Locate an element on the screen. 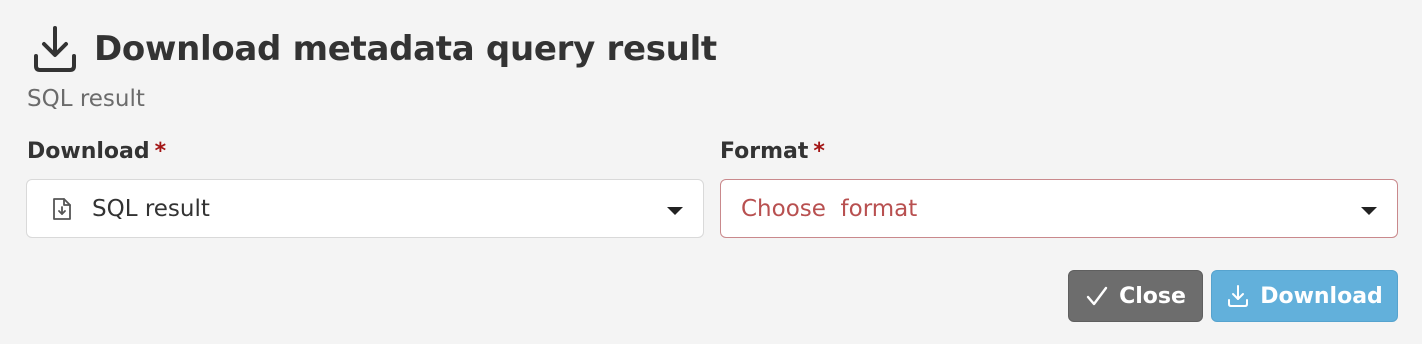  dialog-title: Download metadata query result is located at coordinates (405, 49).